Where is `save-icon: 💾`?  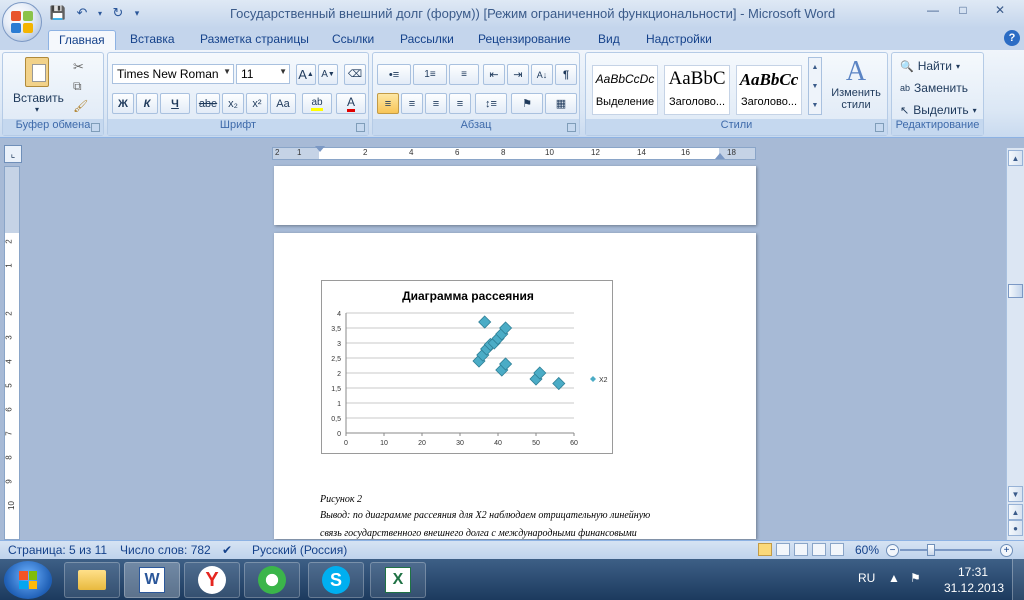 save-icon: 💾 is located at coordinates (58, 13).